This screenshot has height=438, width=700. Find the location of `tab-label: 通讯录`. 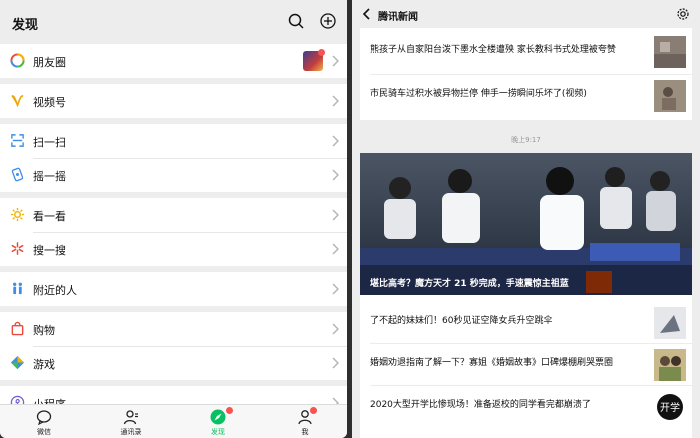

tab-label: 通讯录 is located at coordinates (131, 432).